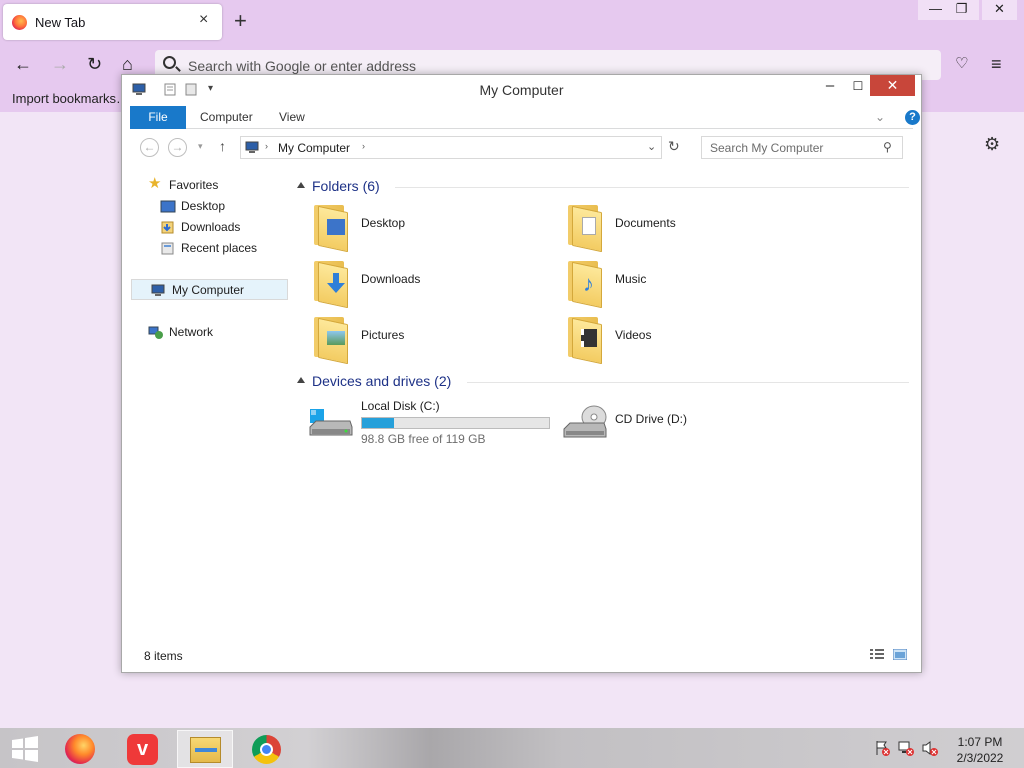  I want to click on recent-locations-icon: ▾, so click(200, 146).